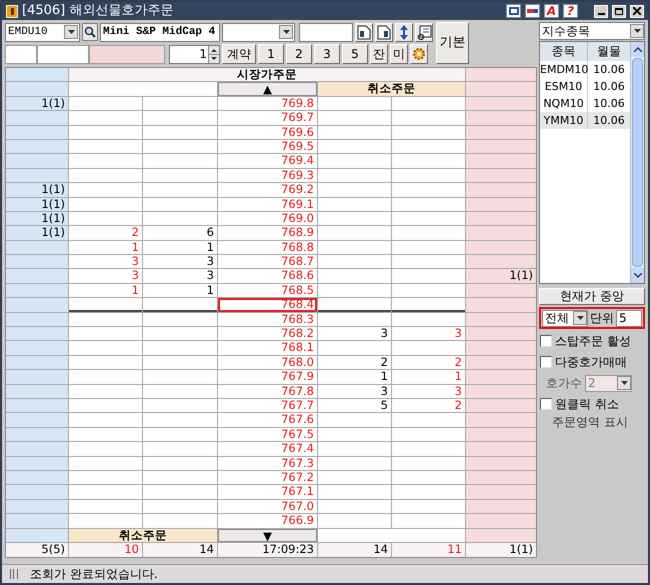 Image resolution: width=650 pixels, height=585 pixels. I want to click on unit-field: 5, so click(629, 318).